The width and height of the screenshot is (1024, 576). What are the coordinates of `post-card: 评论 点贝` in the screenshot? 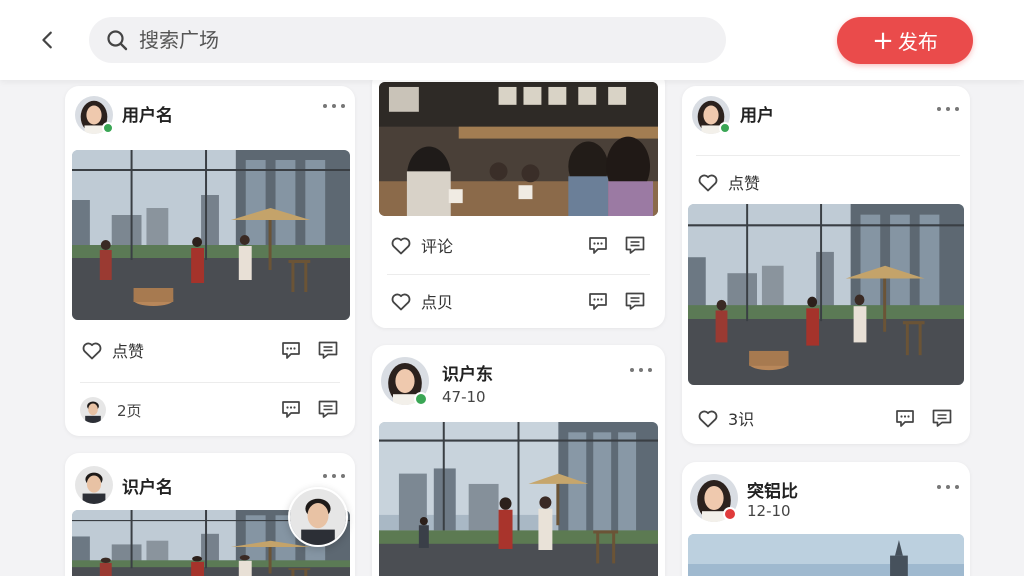 It's located at (518, 199).